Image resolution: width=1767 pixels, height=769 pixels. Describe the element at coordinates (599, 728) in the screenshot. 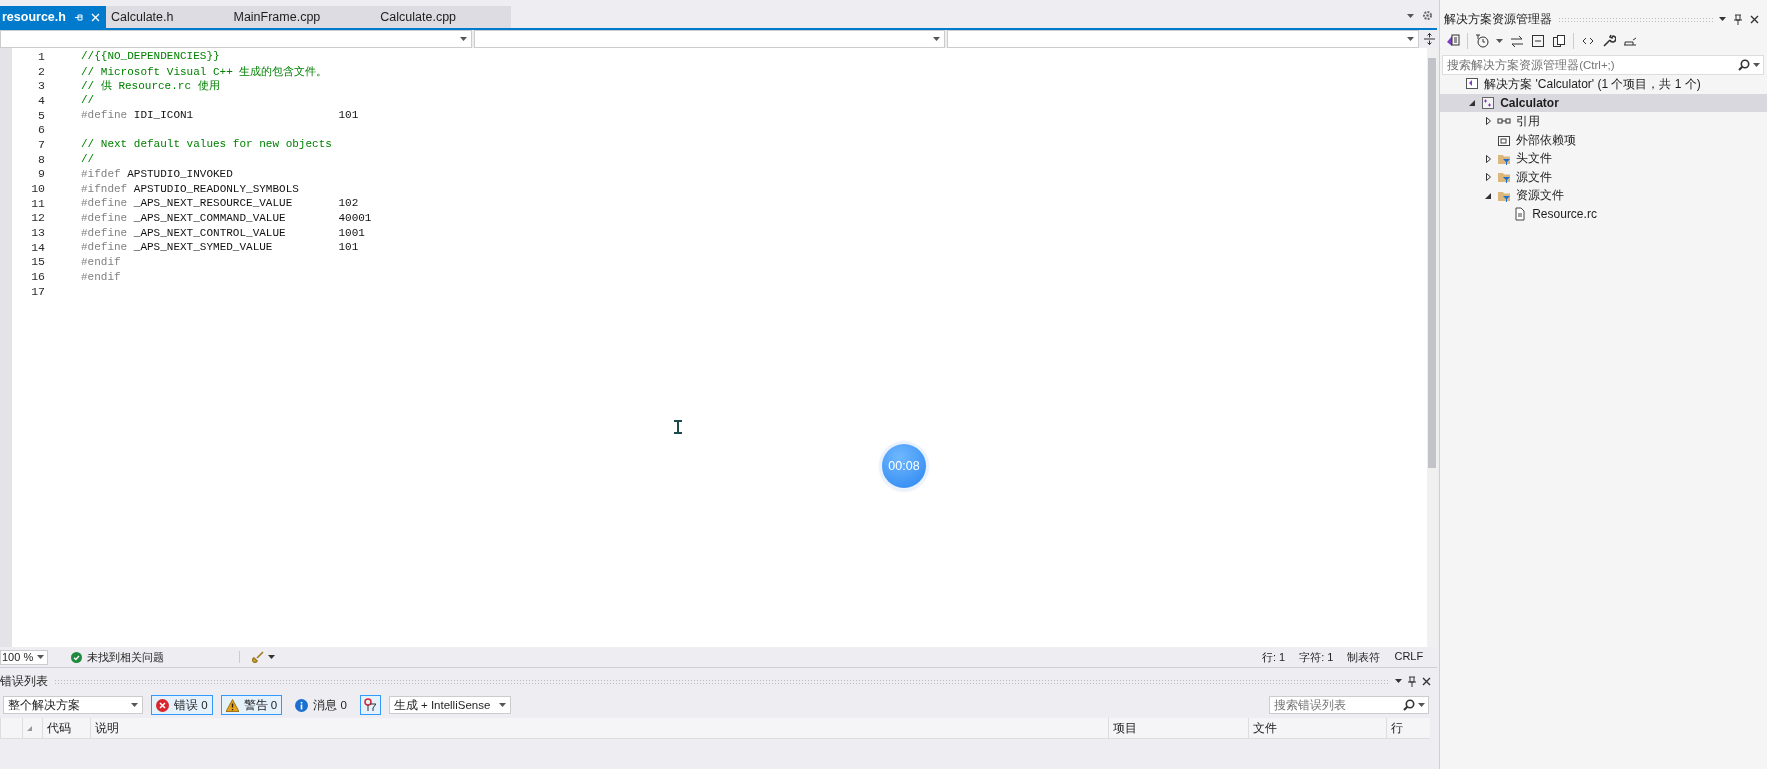

I see `column-header: 说明` at that location.